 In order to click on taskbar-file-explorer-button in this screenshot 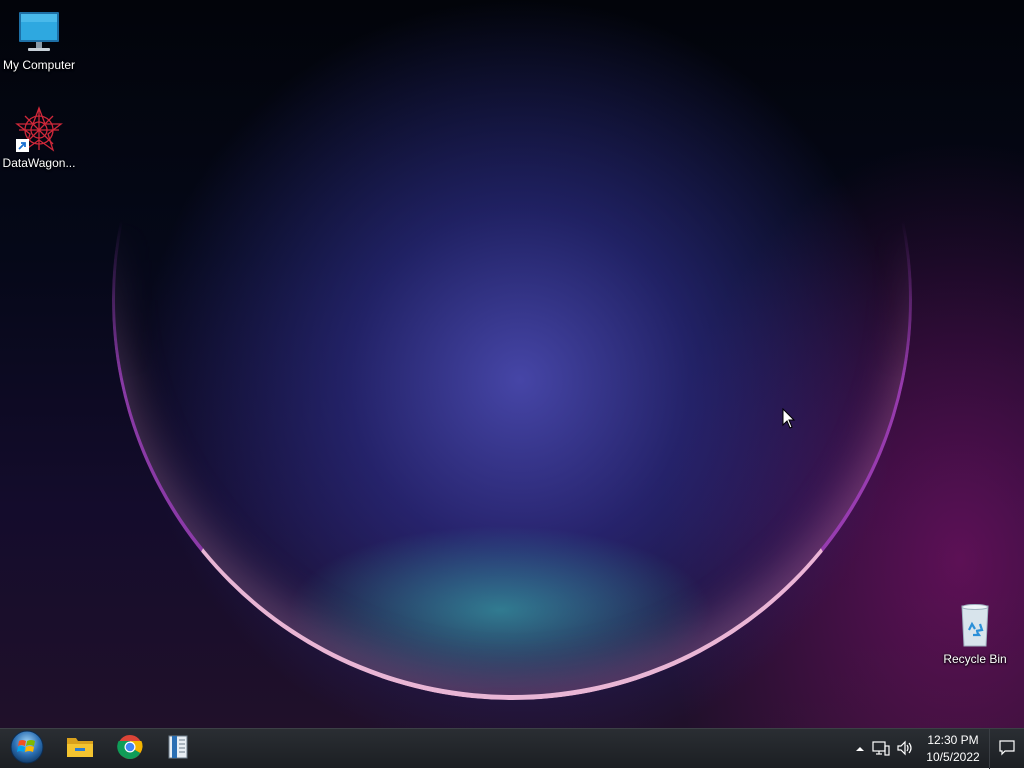, I will do `click(80, 749)`.